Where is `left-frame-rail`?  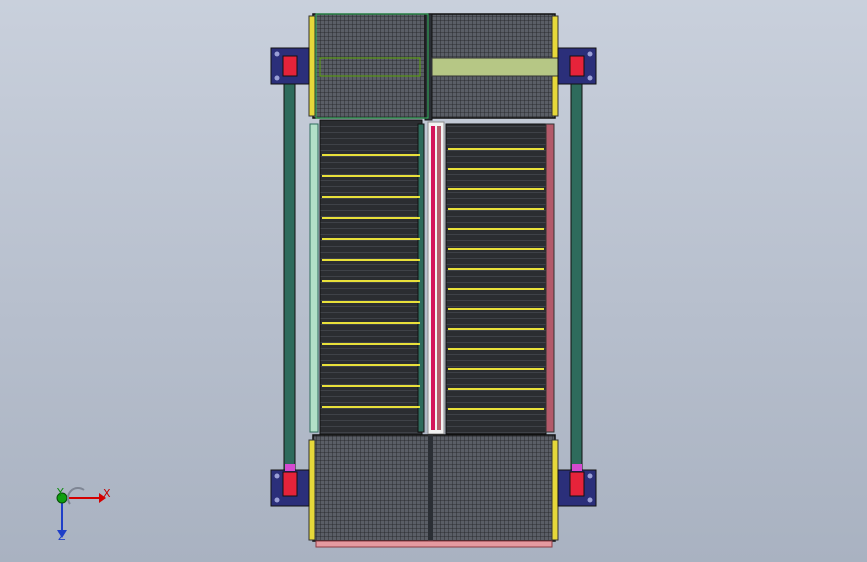 left-frame-rail is located at coordinates (289, 277).